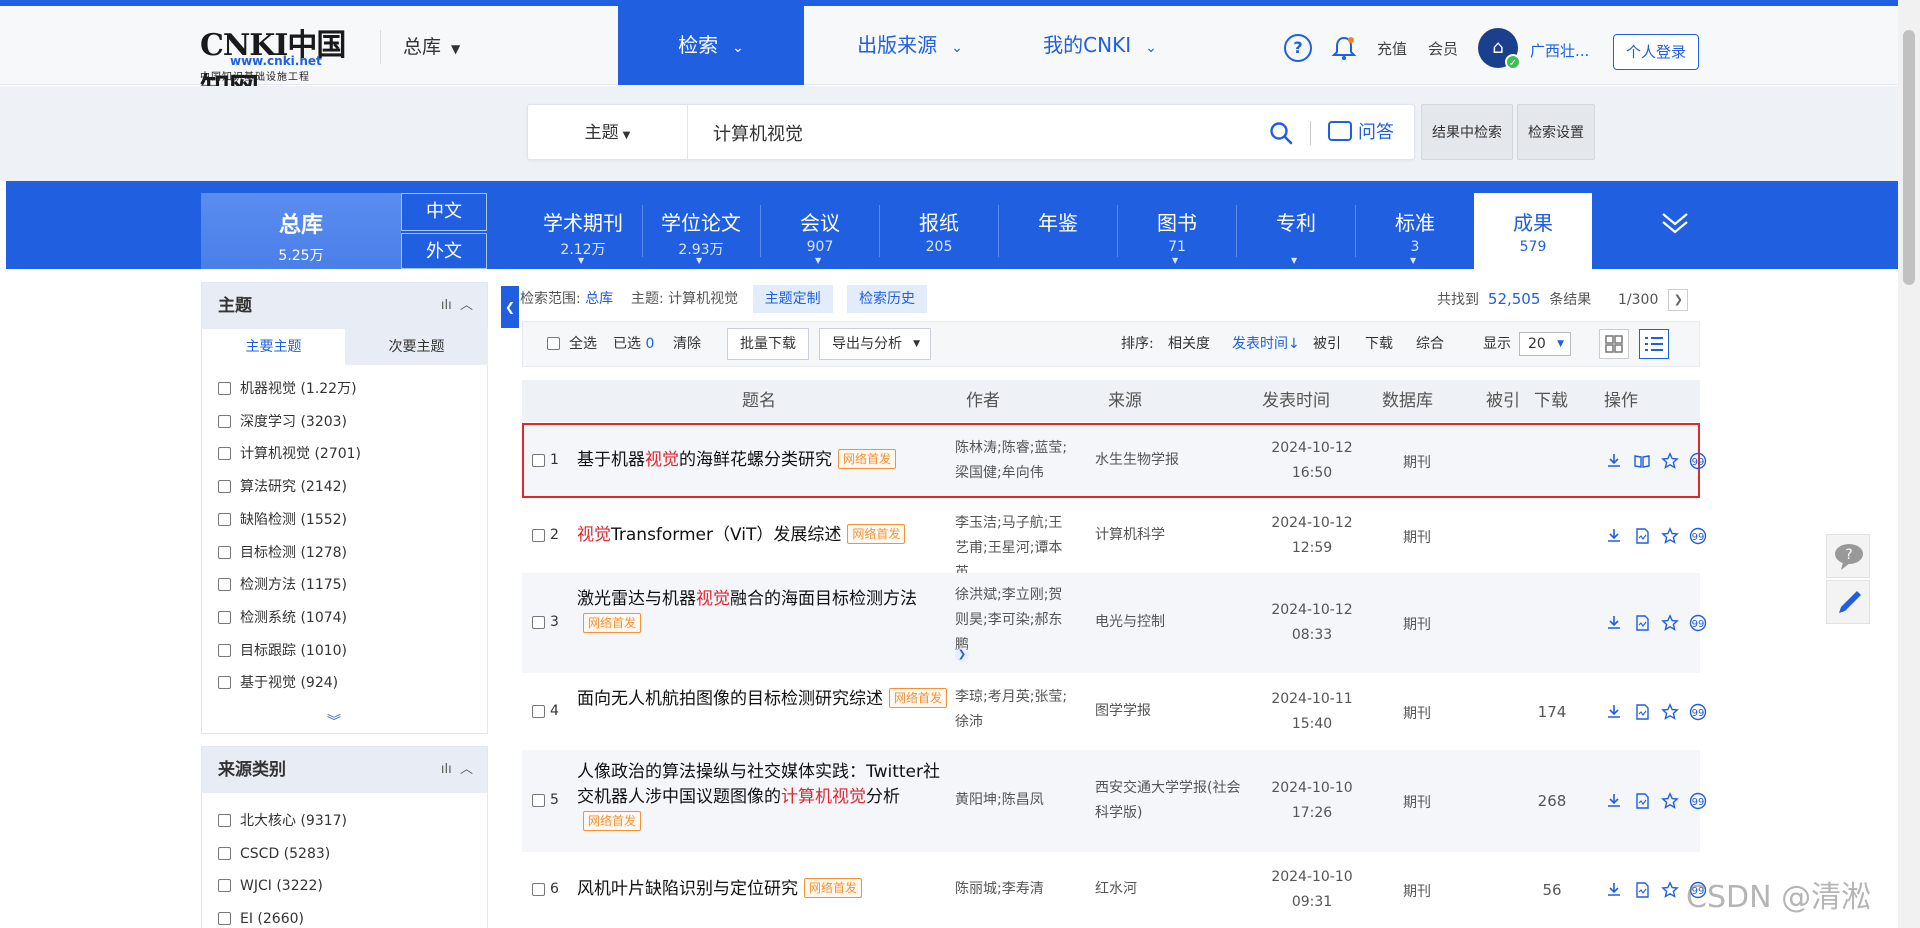 Image resolution: width=1920 pixels, height=928 pixels. What do you see at coordinates (711, 45) in the screenshot?
I see `nav-search: 检索 ⌄` at bounding box center [711, 45].